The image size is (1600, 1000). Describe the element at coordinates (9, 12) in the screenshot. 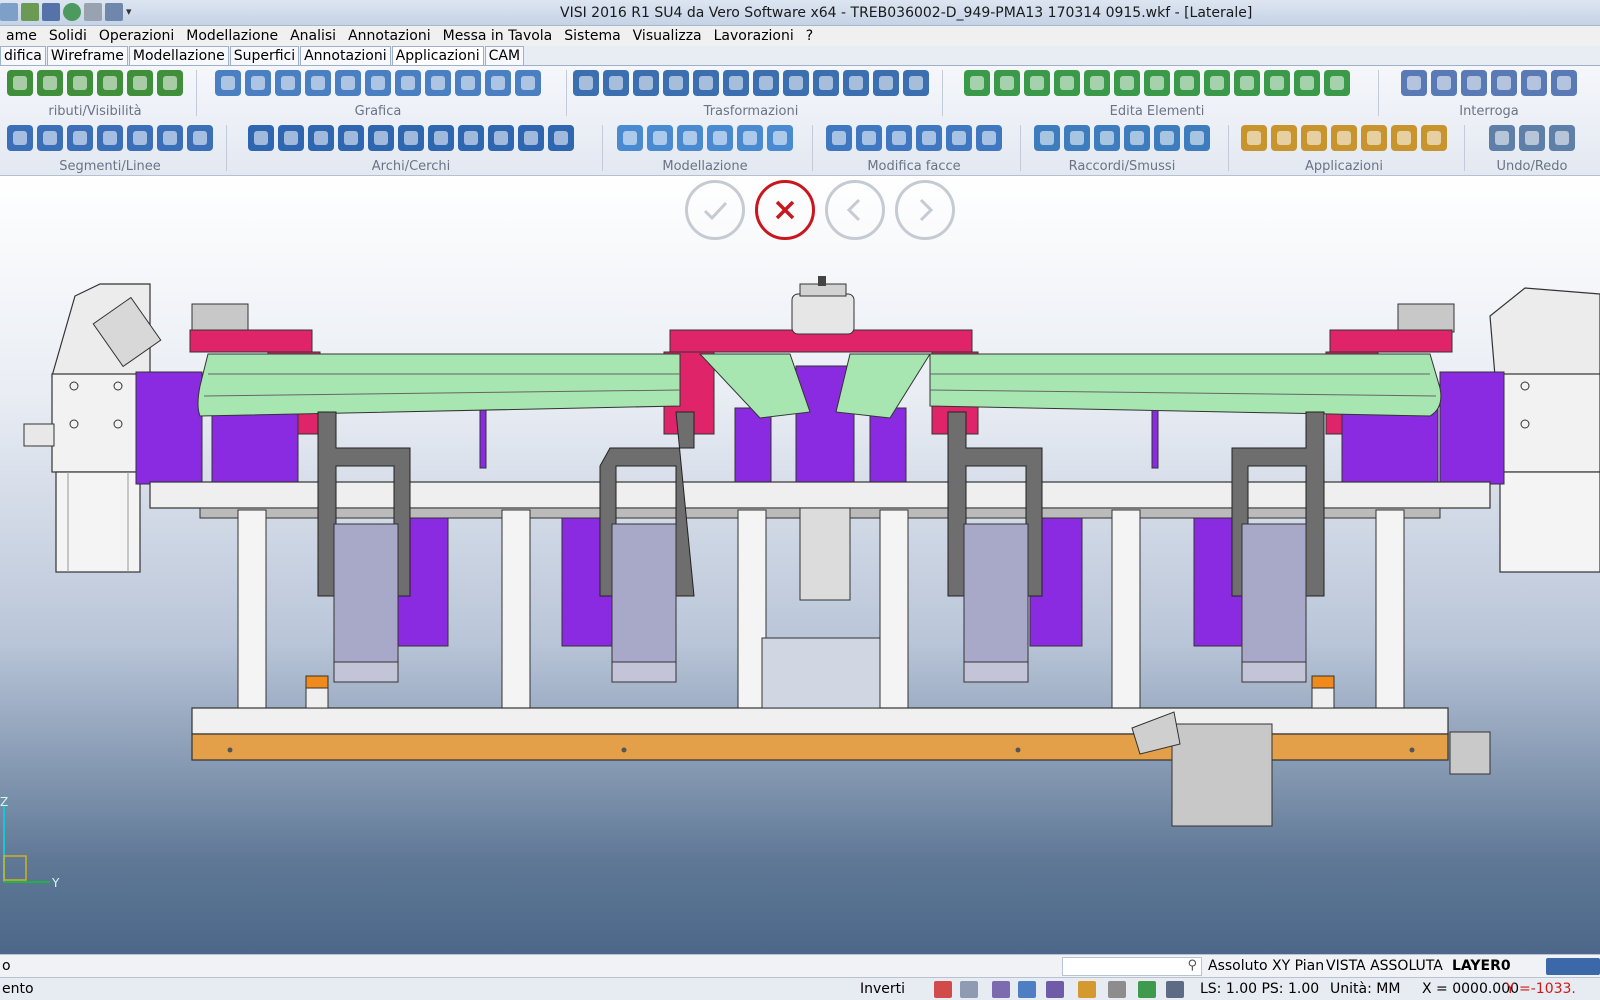

I see `new-file-icon` at that location.